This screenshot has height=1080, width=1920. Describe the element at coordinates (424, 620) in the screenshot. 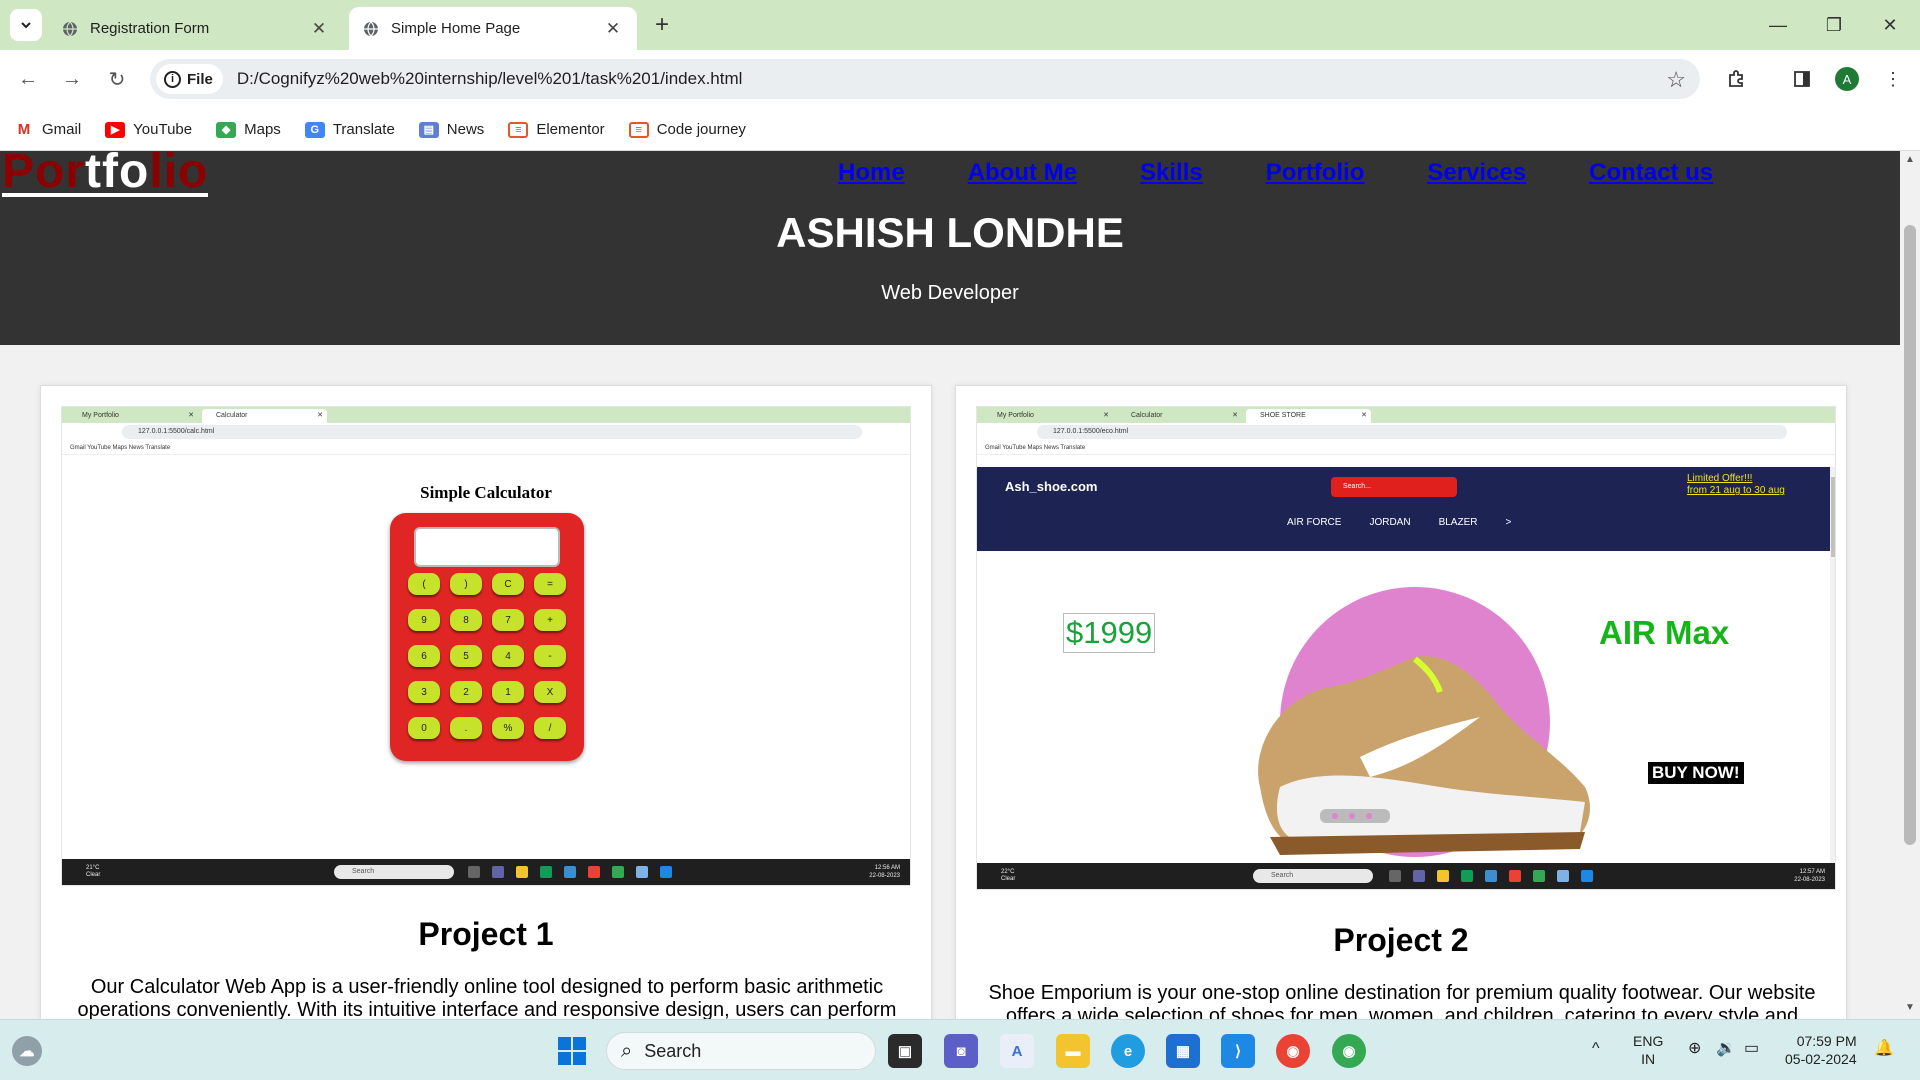

I see `calculator-key: 9` at that location.